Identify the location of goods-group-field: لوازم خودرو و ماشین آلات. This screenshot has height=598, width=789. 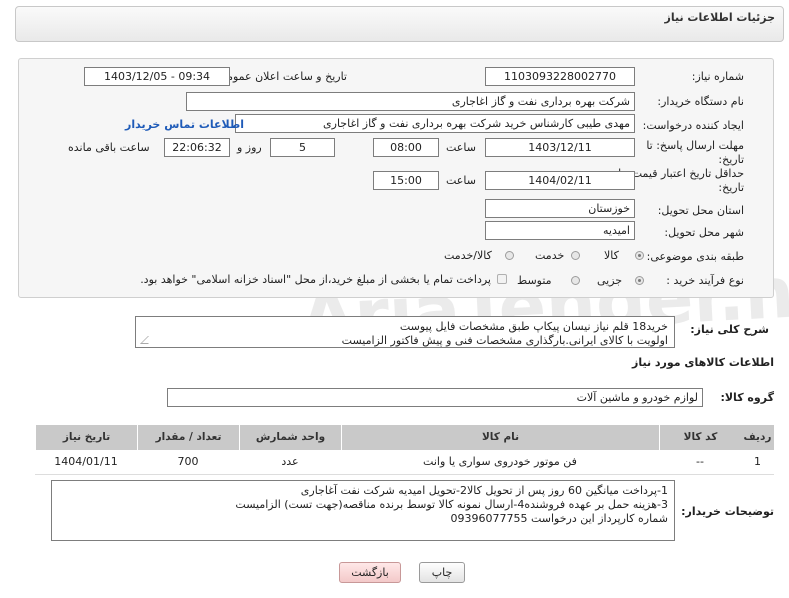
(435, 397).